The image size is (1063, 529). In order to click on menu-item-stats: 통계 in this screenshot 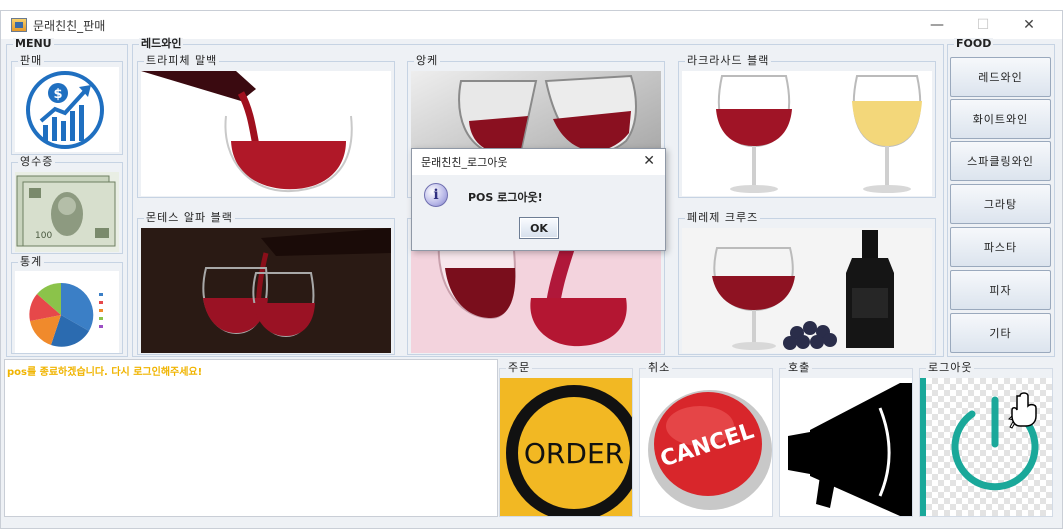, I will do `click(67, 305)`.